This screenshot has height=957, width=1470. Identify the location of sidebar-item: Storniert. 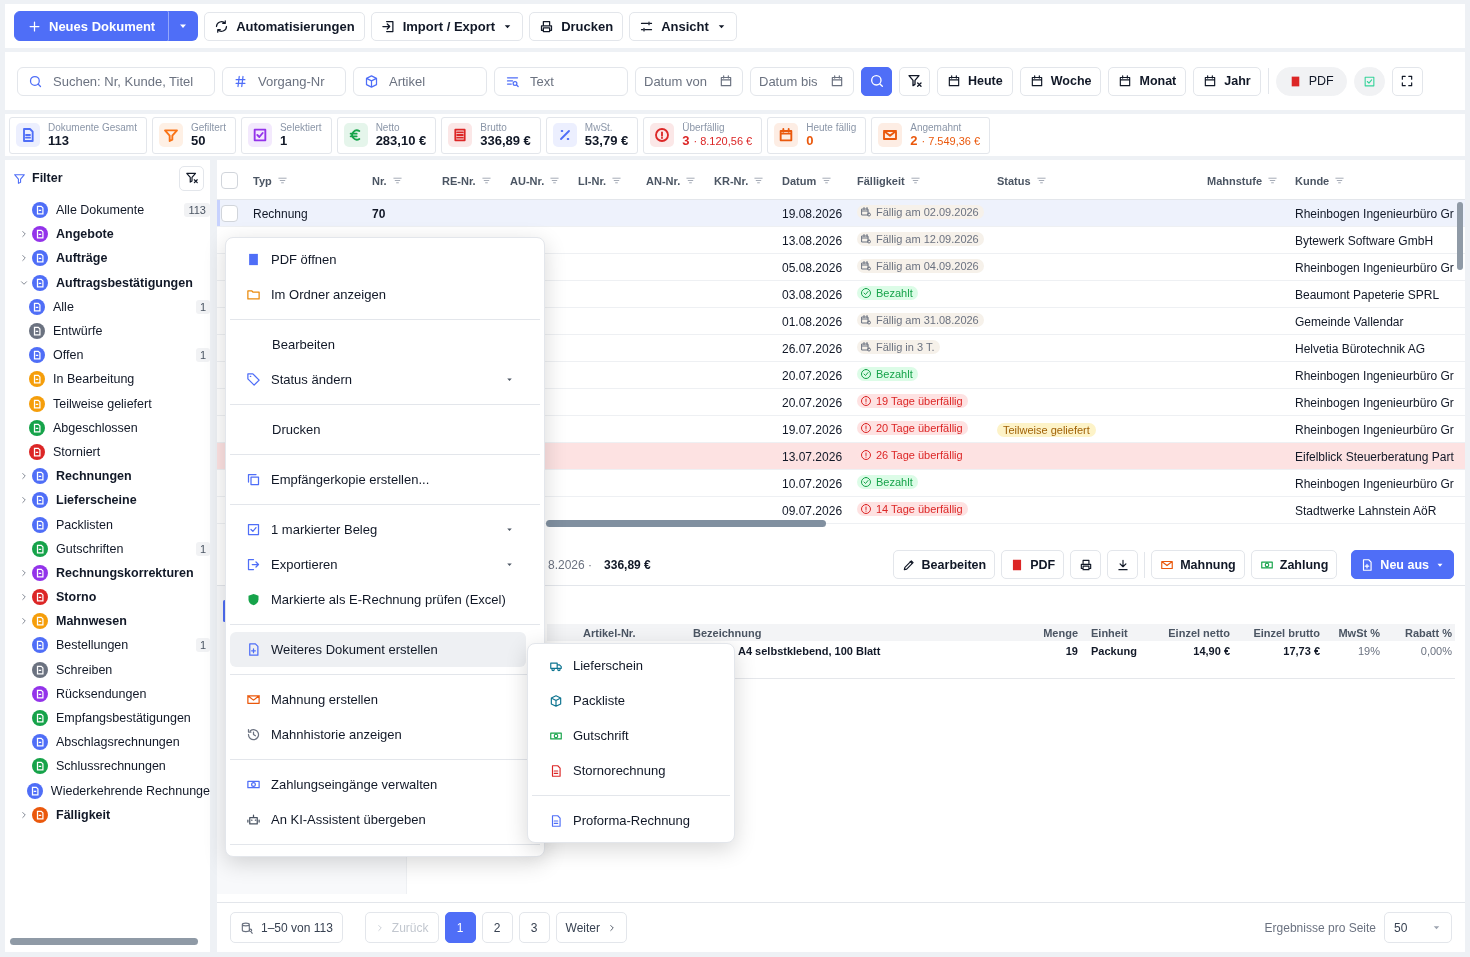
(107, 452).